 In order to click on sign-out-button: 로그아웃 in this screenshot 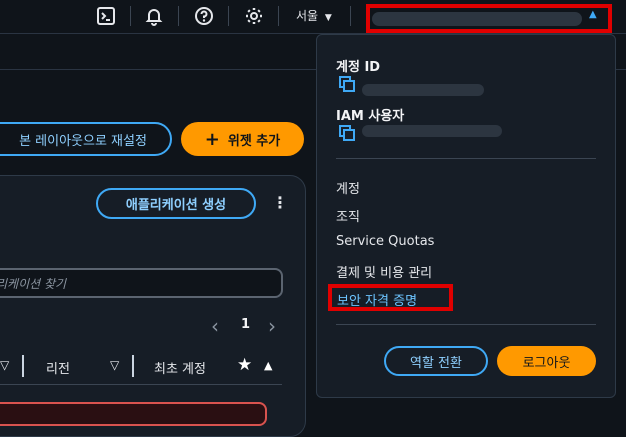, I will do `click(546, 361)`.